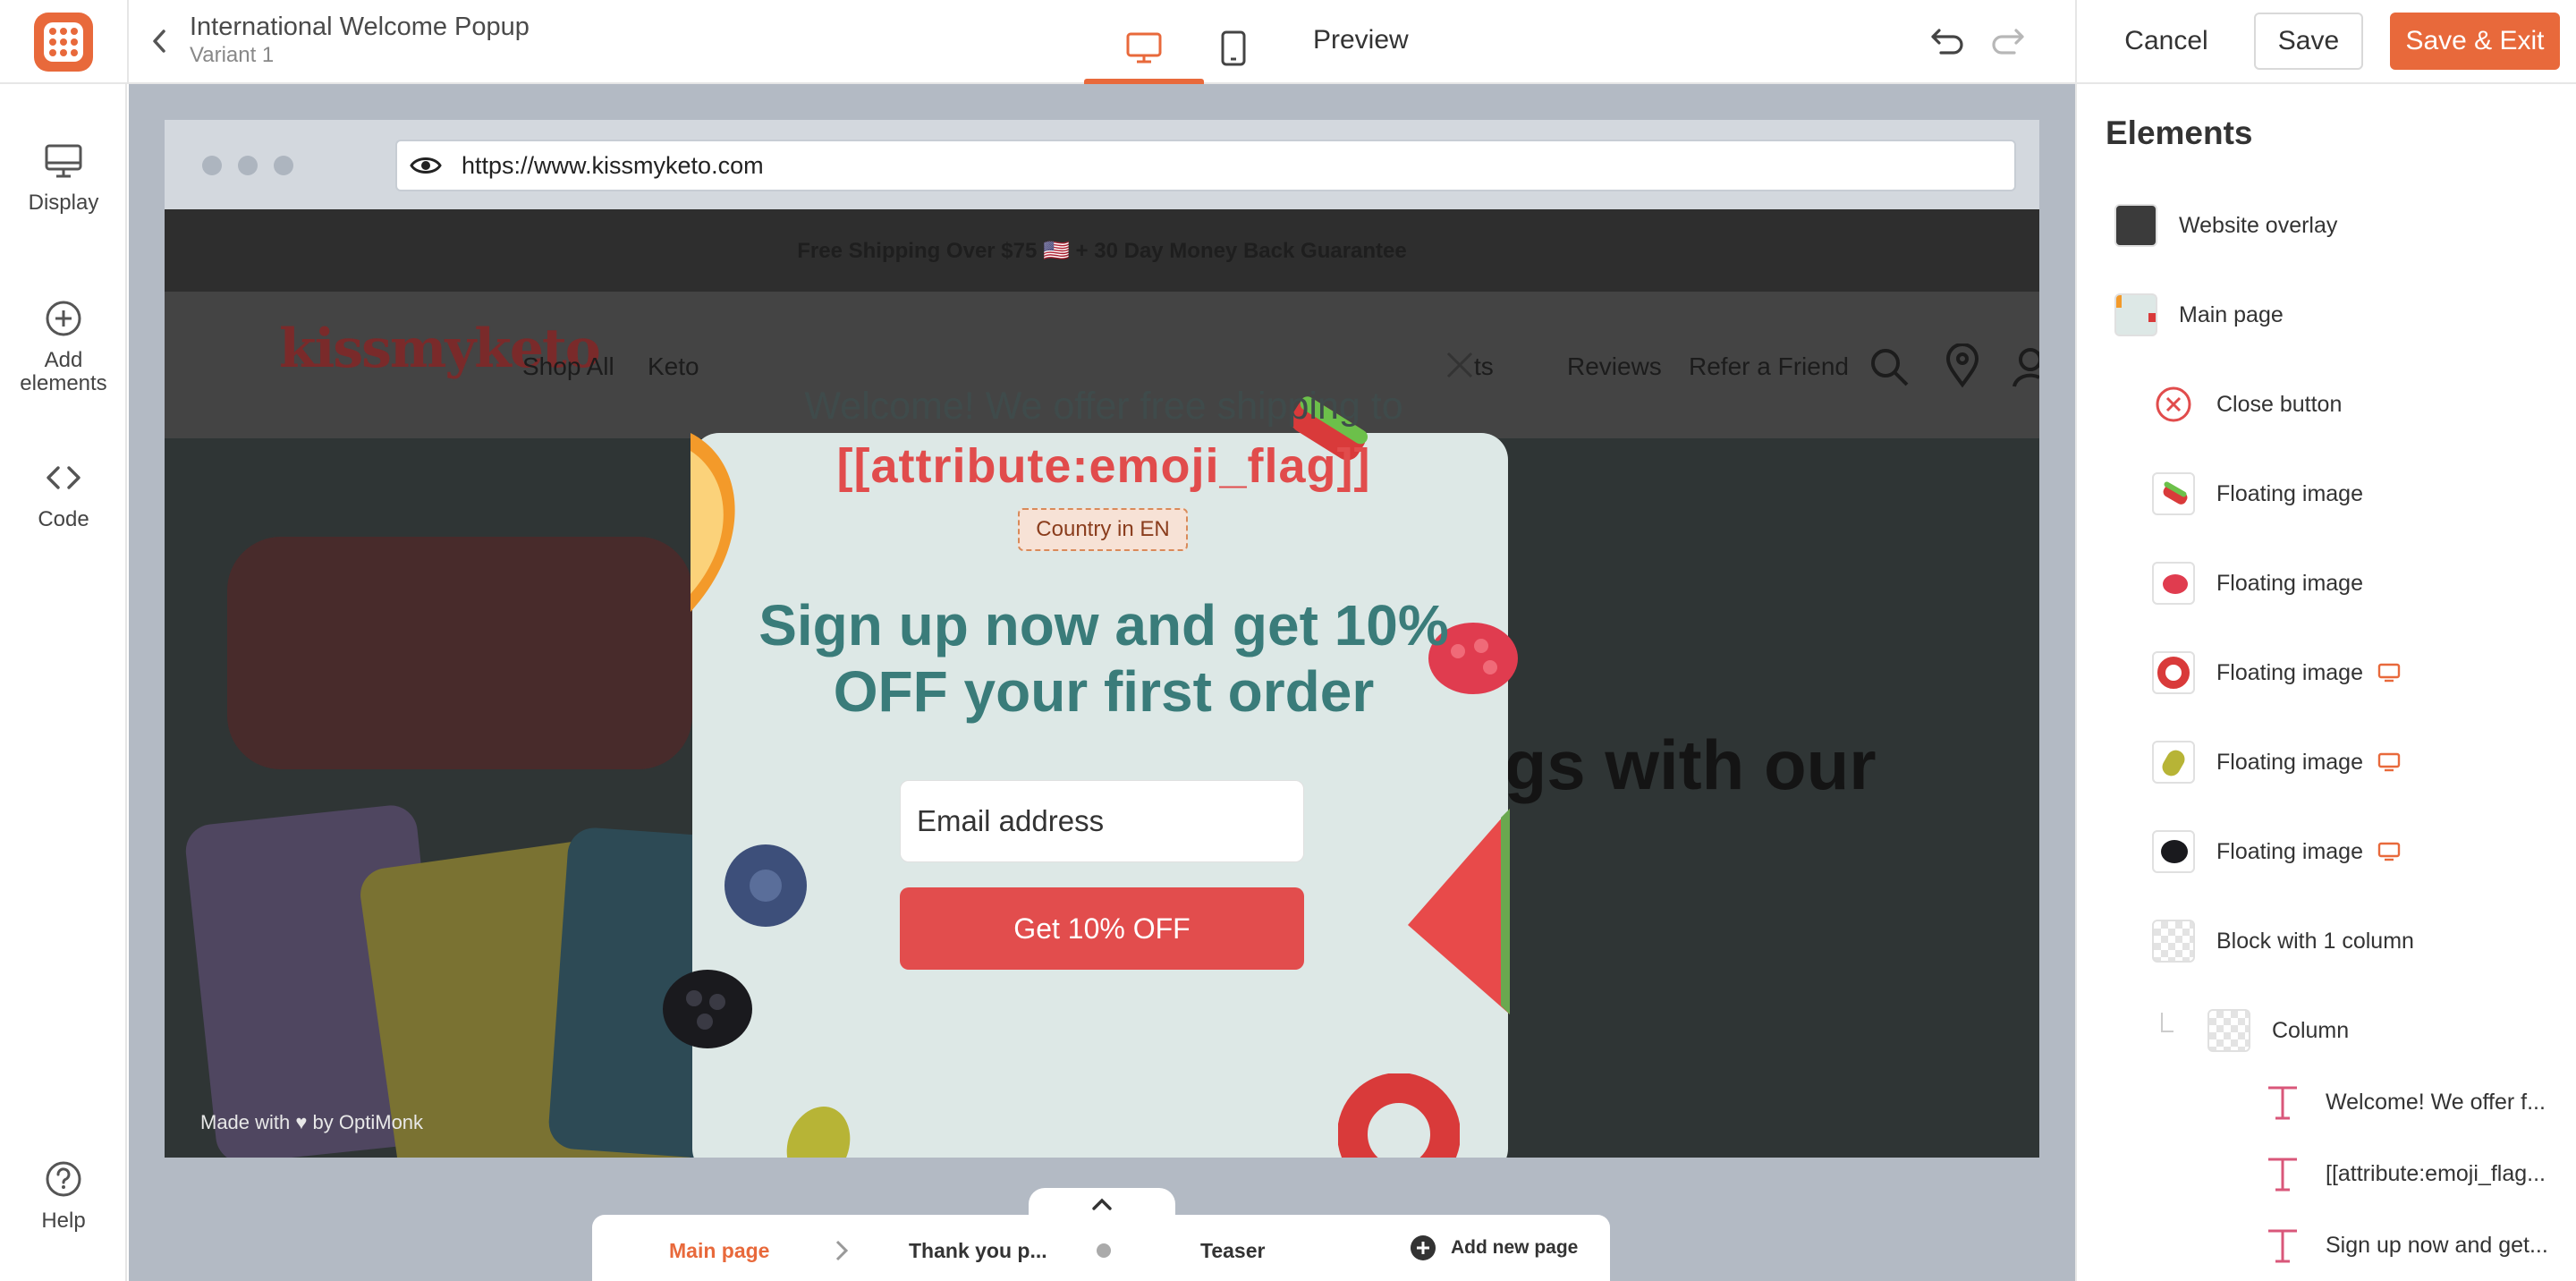 The height and width of the screenshot is (1281, 2576). What do you see at coordinates (2179, 133) in the screenshot?
I see `panel-title: Elements` at bounding box center [2179, 133].